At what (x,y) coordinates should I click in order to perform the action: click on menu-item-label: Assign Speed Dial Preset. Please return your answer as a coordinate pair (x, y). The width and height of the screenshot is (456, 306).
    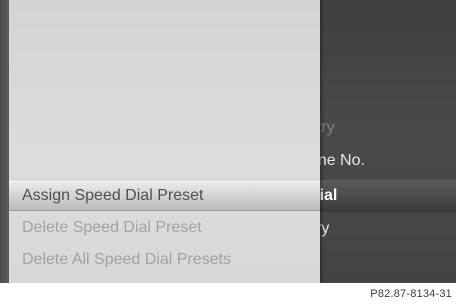
    Looking at the image, I should click on (113, 195).